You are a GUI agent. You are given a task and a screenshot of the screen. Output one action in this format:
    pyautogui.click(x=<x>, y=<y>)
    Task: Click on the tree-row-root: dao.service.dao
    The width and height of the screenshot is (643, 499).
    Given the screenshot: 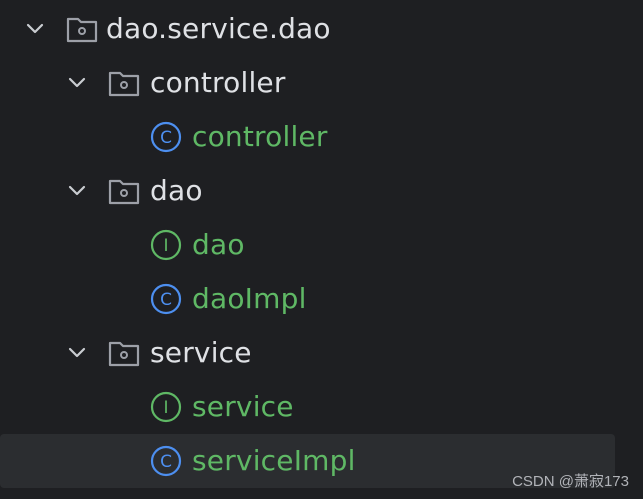 What is the action you would take?
    pyautogui.click(x=307, y=29)
    